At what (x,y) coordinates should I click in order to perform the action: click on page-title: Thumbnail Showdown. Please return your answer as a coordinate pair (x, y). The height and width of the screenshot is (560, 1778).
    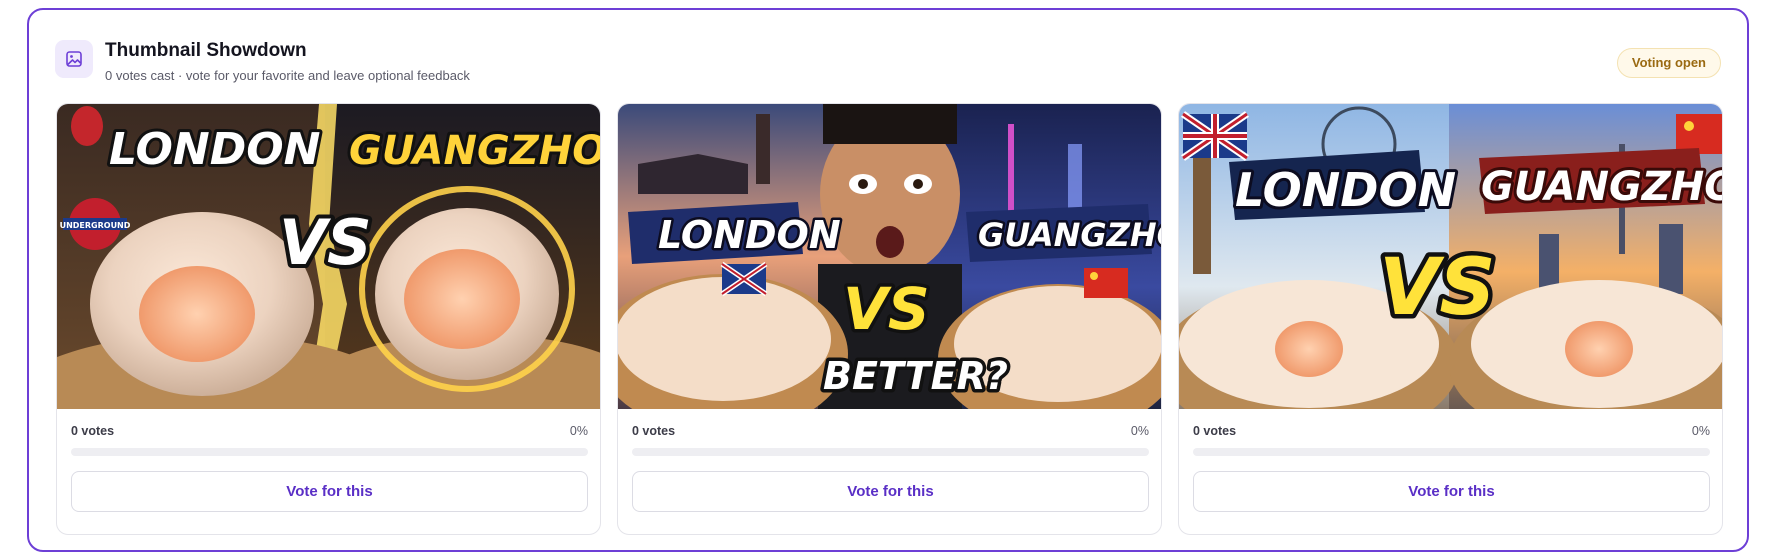
    Looking at the image, I should click on (206, 50).